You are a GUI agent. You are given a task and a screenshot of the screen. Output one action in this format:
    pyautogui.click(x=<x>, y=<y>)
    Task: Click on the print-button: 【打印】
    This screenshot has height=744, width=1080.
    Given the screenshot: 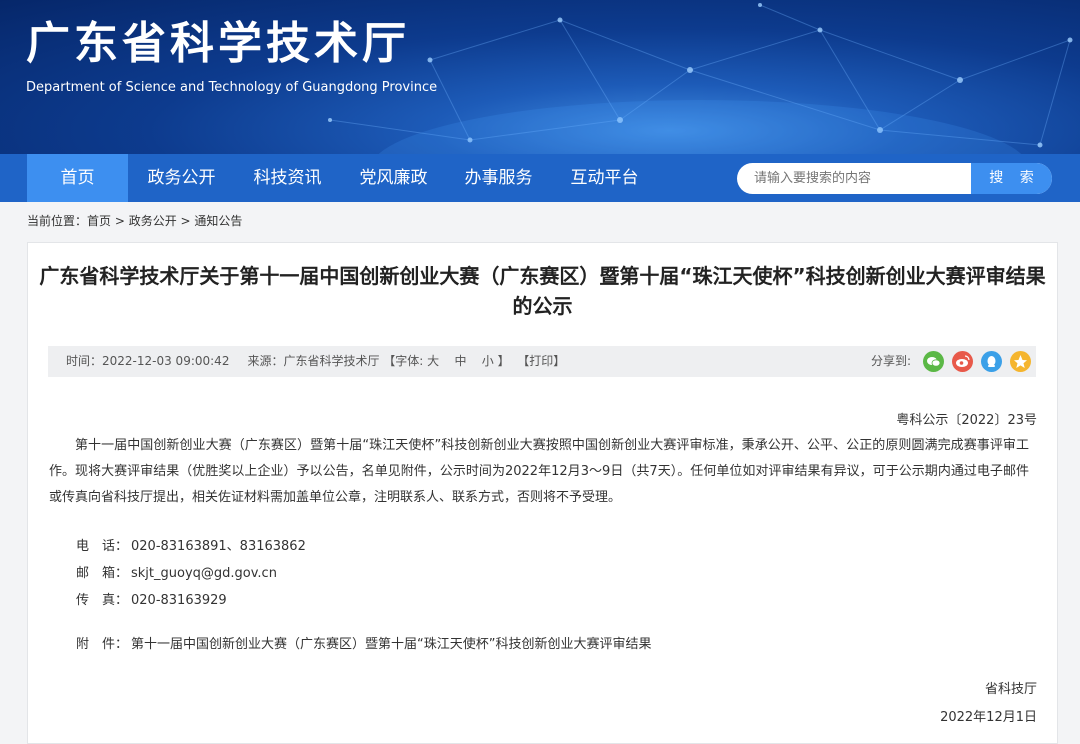 What is the action you would take?
    pyautogui.click(x=541, y=361)
    